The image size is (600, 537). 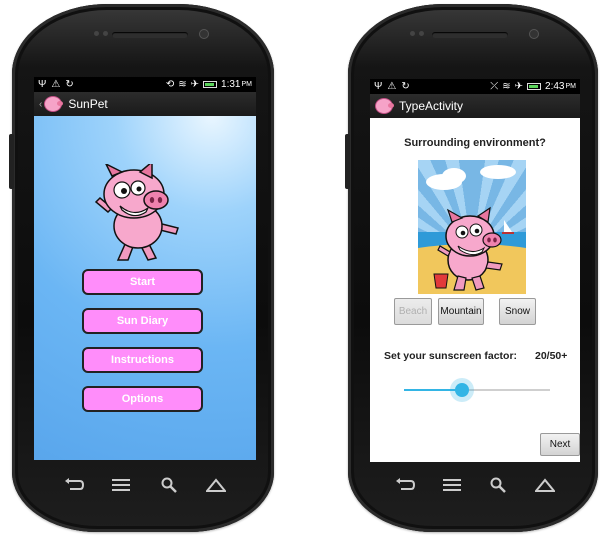 What do you see at coordinates (170, 84) in the screenshot?
I see `rotate-icon: ⟲` at bounding box center [170, 84].